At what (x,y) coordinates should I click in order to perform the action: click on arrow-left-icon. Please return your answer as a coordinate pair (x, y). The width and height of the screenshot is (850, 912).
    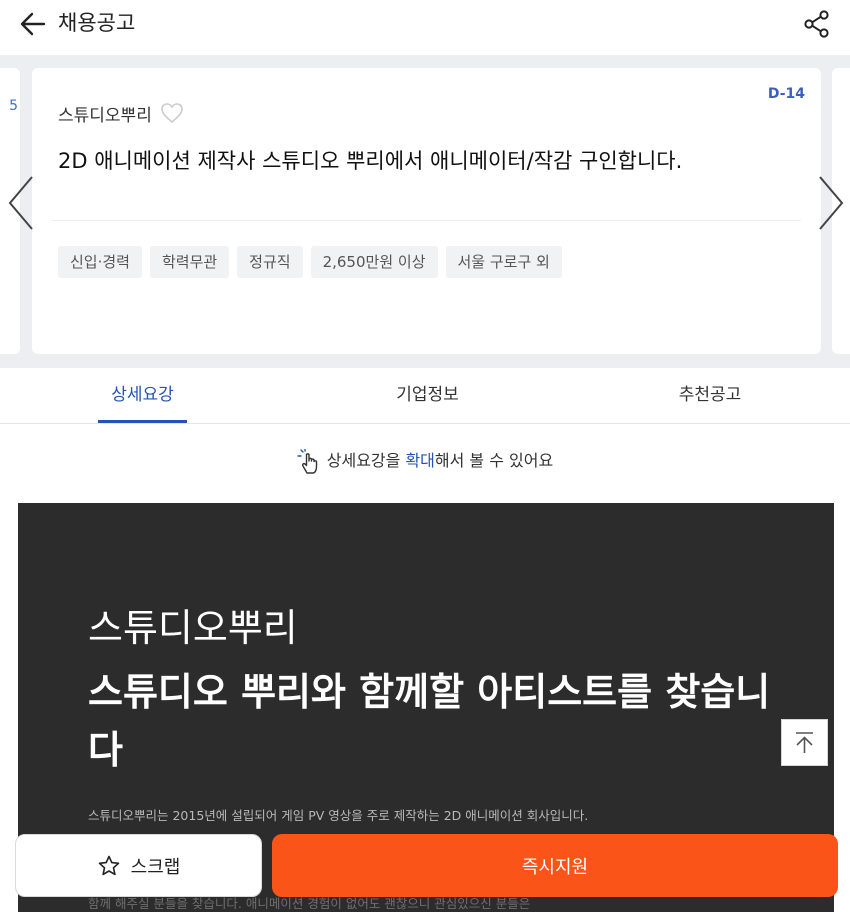
    Looking at the image, I should click on (33, 24).